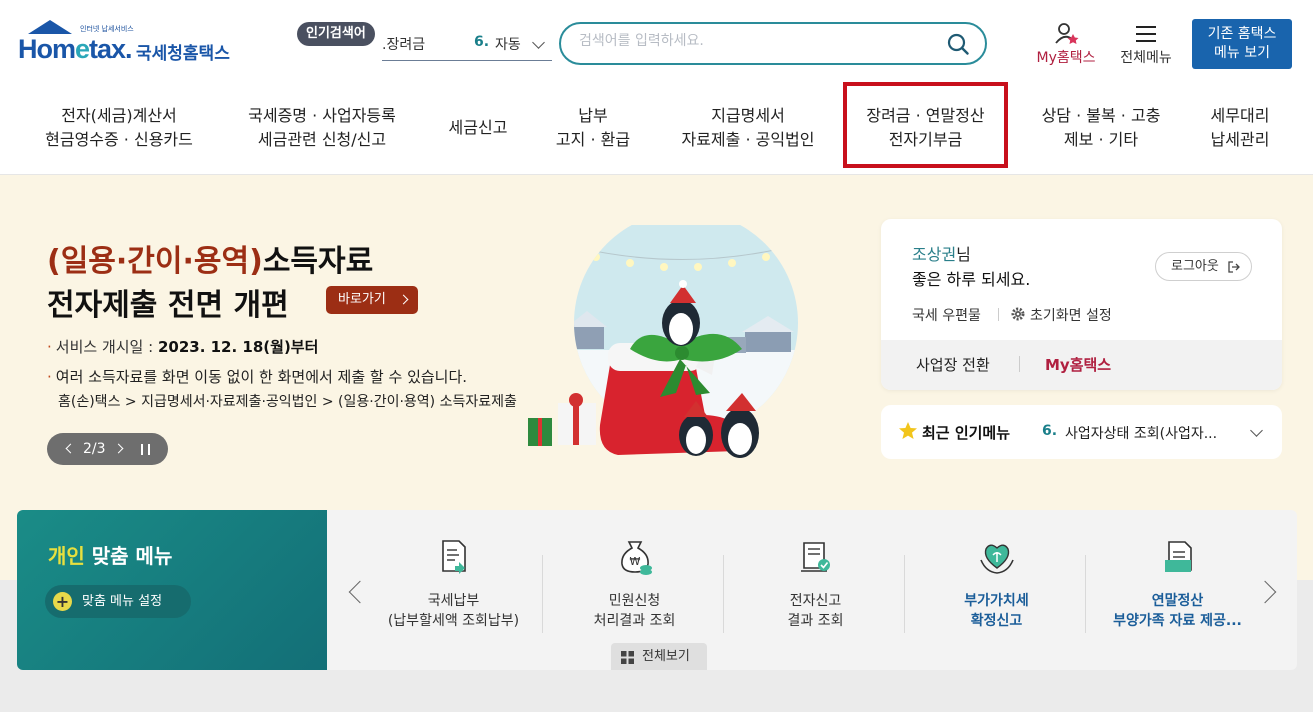  I want to click on view-all-button: 전체보기, so click(659, 656).